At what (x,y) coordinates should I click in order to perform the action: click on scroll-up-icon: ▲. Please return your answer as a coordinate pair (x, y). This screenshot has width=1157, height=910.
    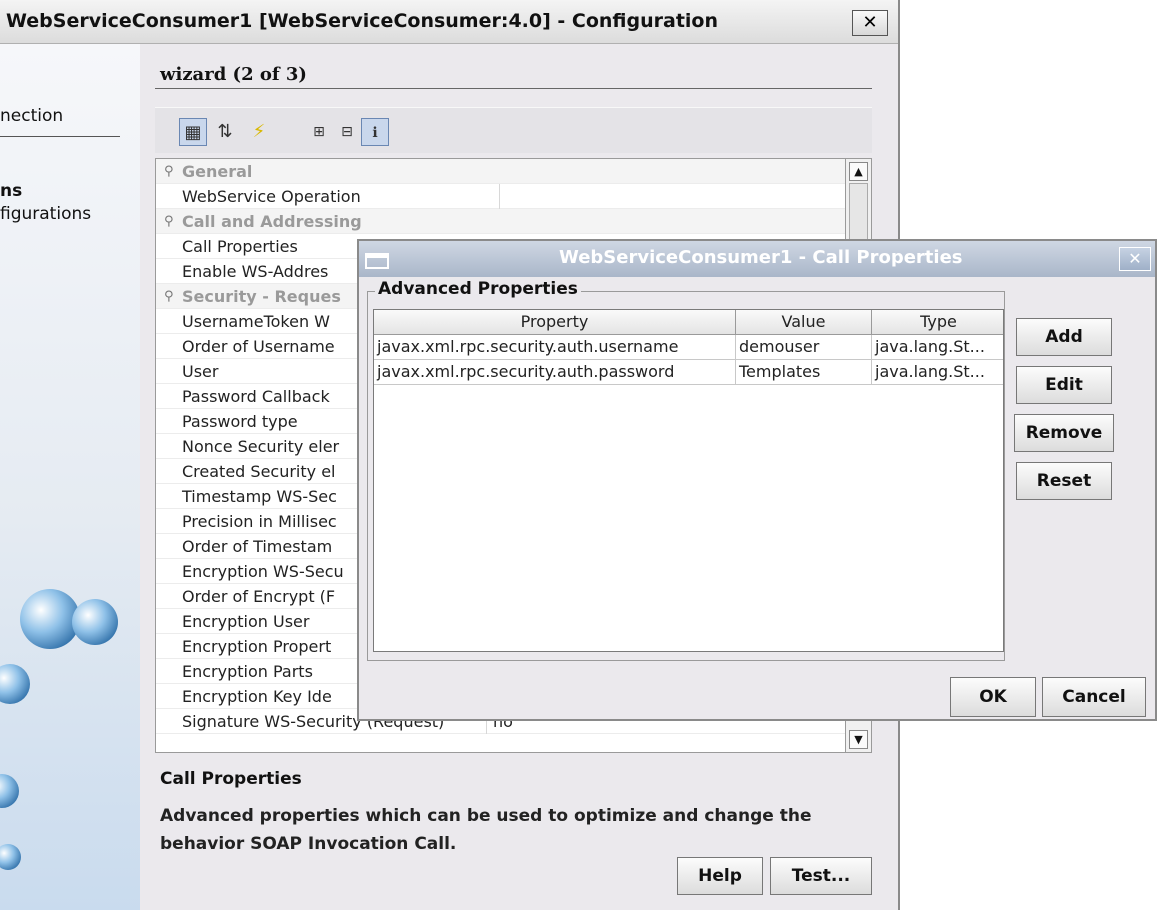
    Looking at the image, I should click on (858, 171).